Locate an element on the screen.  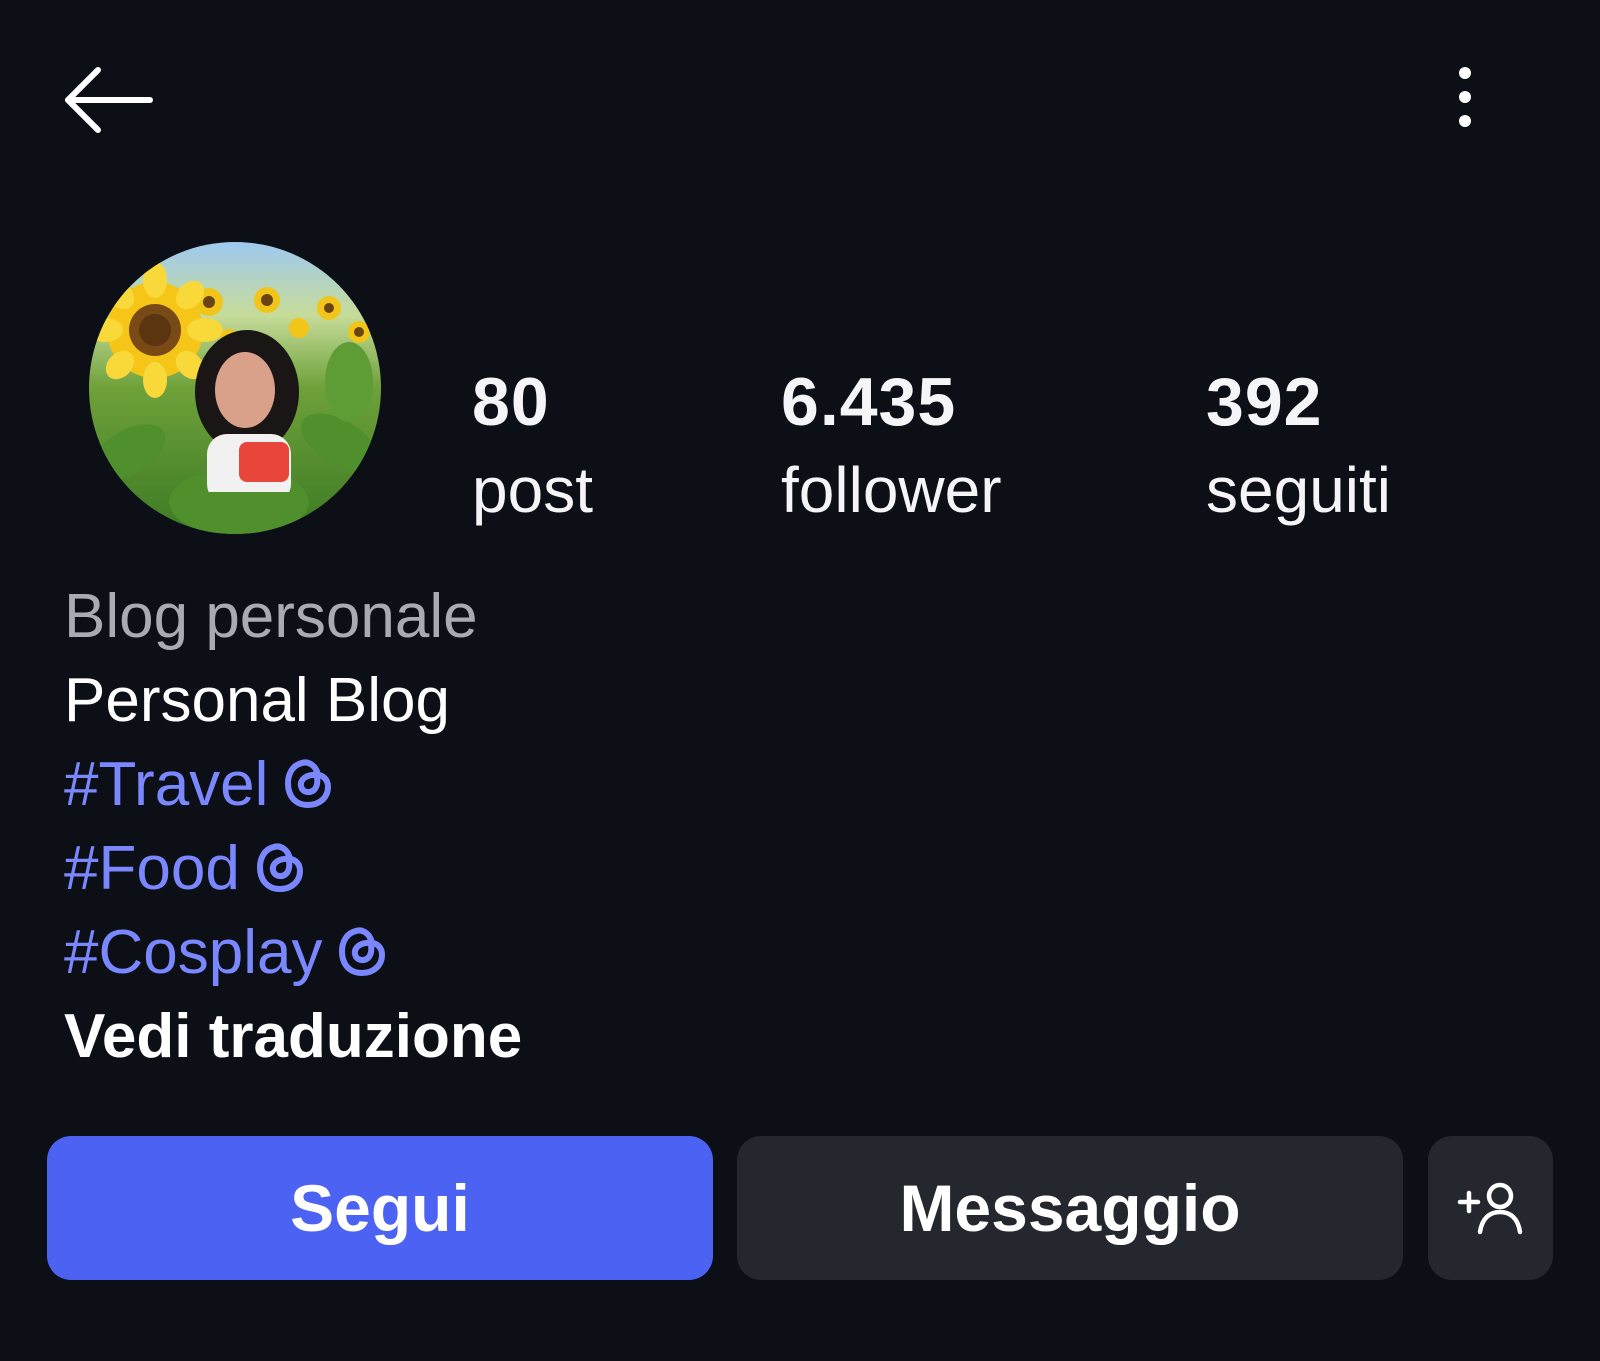
message-button-label: Messaggio is located at coordinates (1070, 1208).